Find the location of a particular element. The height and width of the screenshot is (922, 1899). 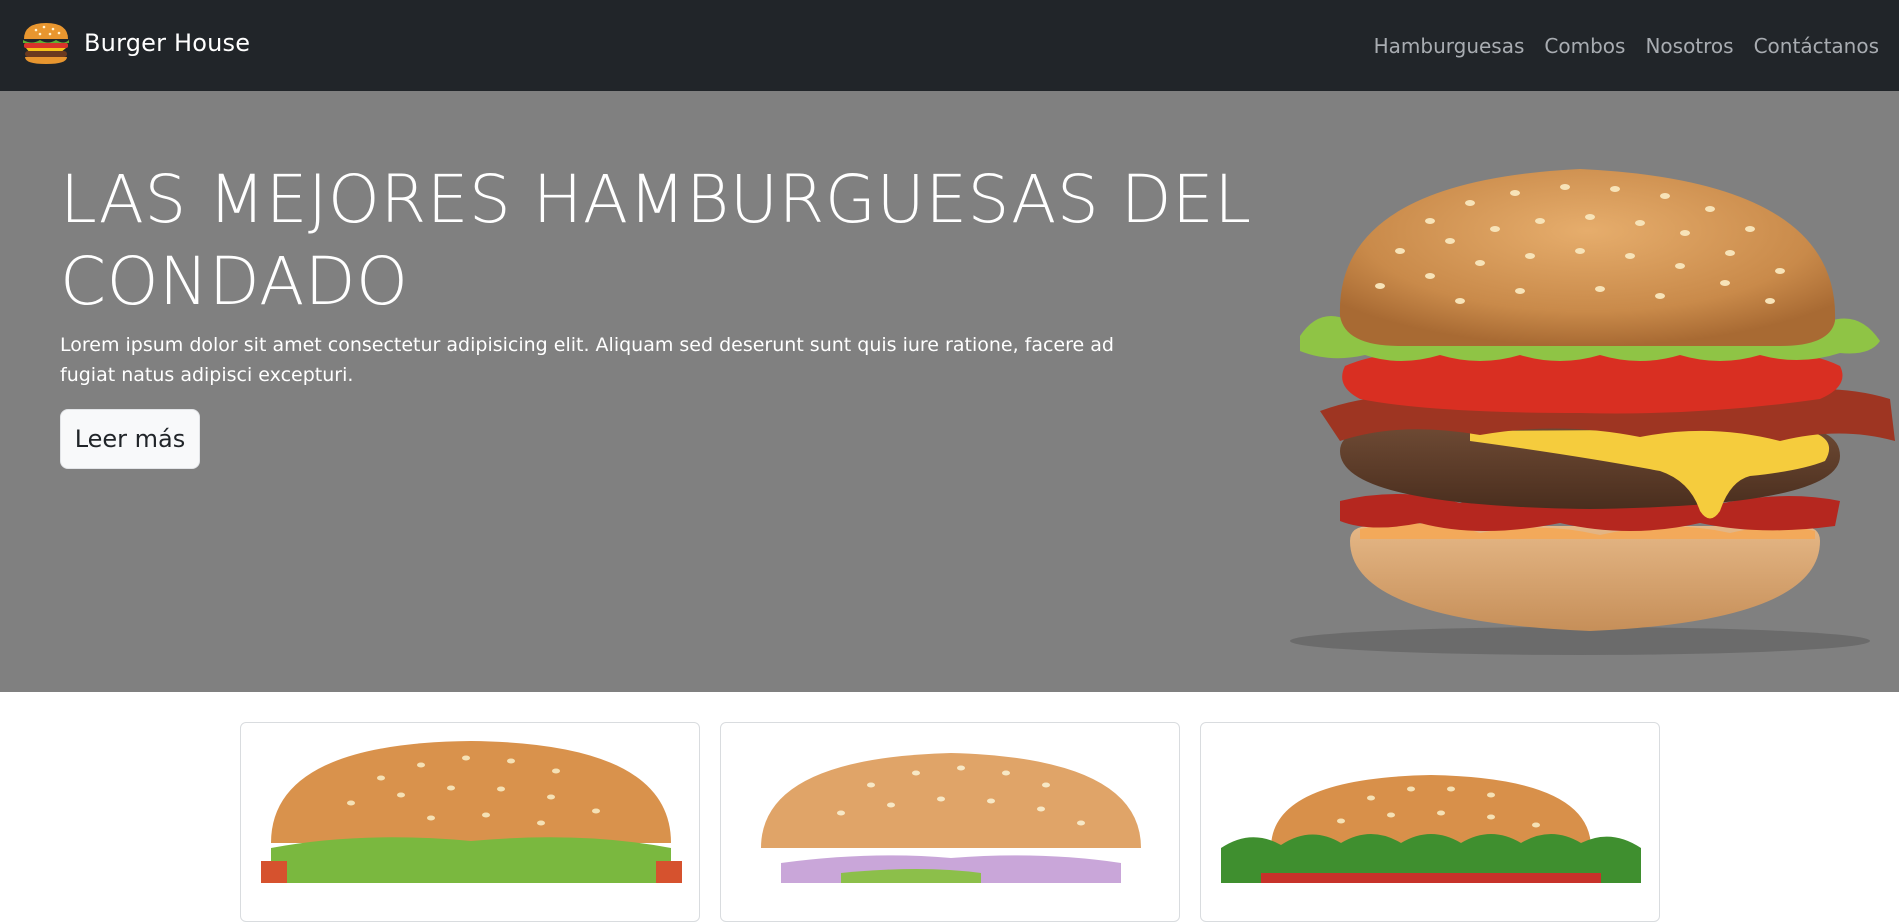

nav-links: Hamburguesas Combos Nosotros Contáctanos is located at coordinates (1626, 45).